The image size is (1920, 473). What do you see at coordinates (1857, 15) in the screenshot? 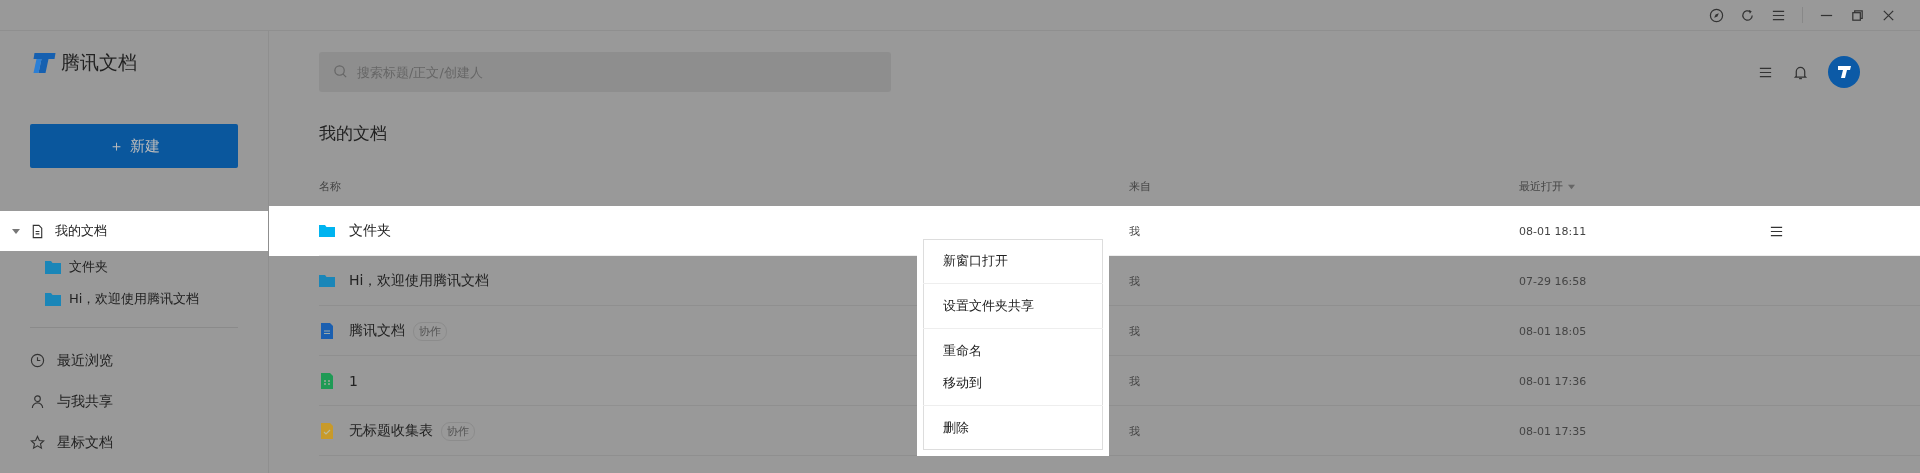
I see `restore-icon` at bounding box center [1857, 15].